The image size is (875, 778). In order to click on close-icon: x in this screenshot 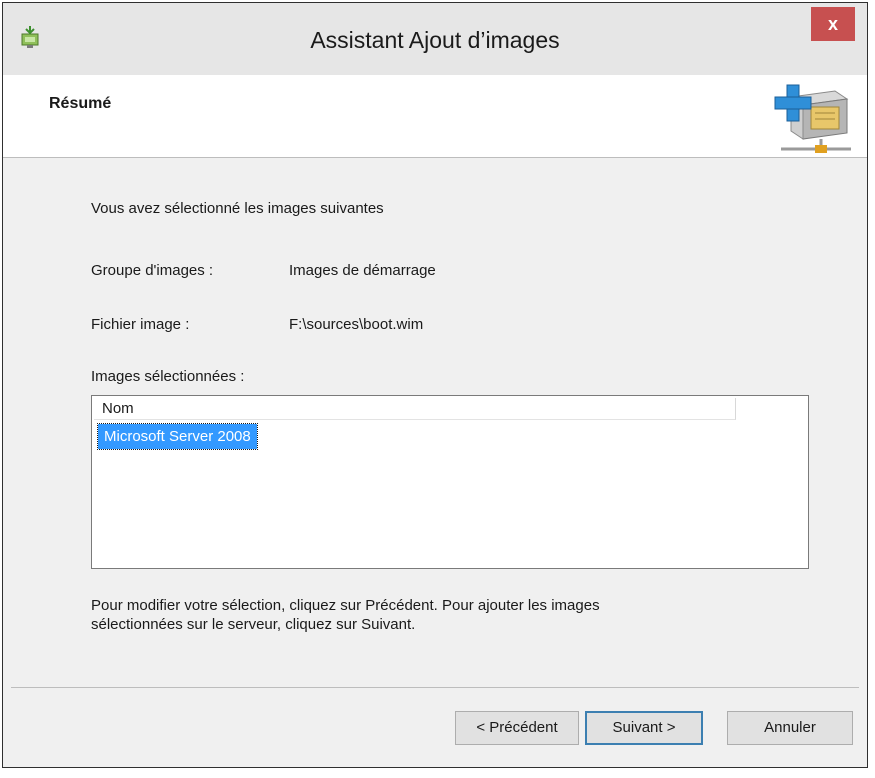, I will do `click(832, 24)`.